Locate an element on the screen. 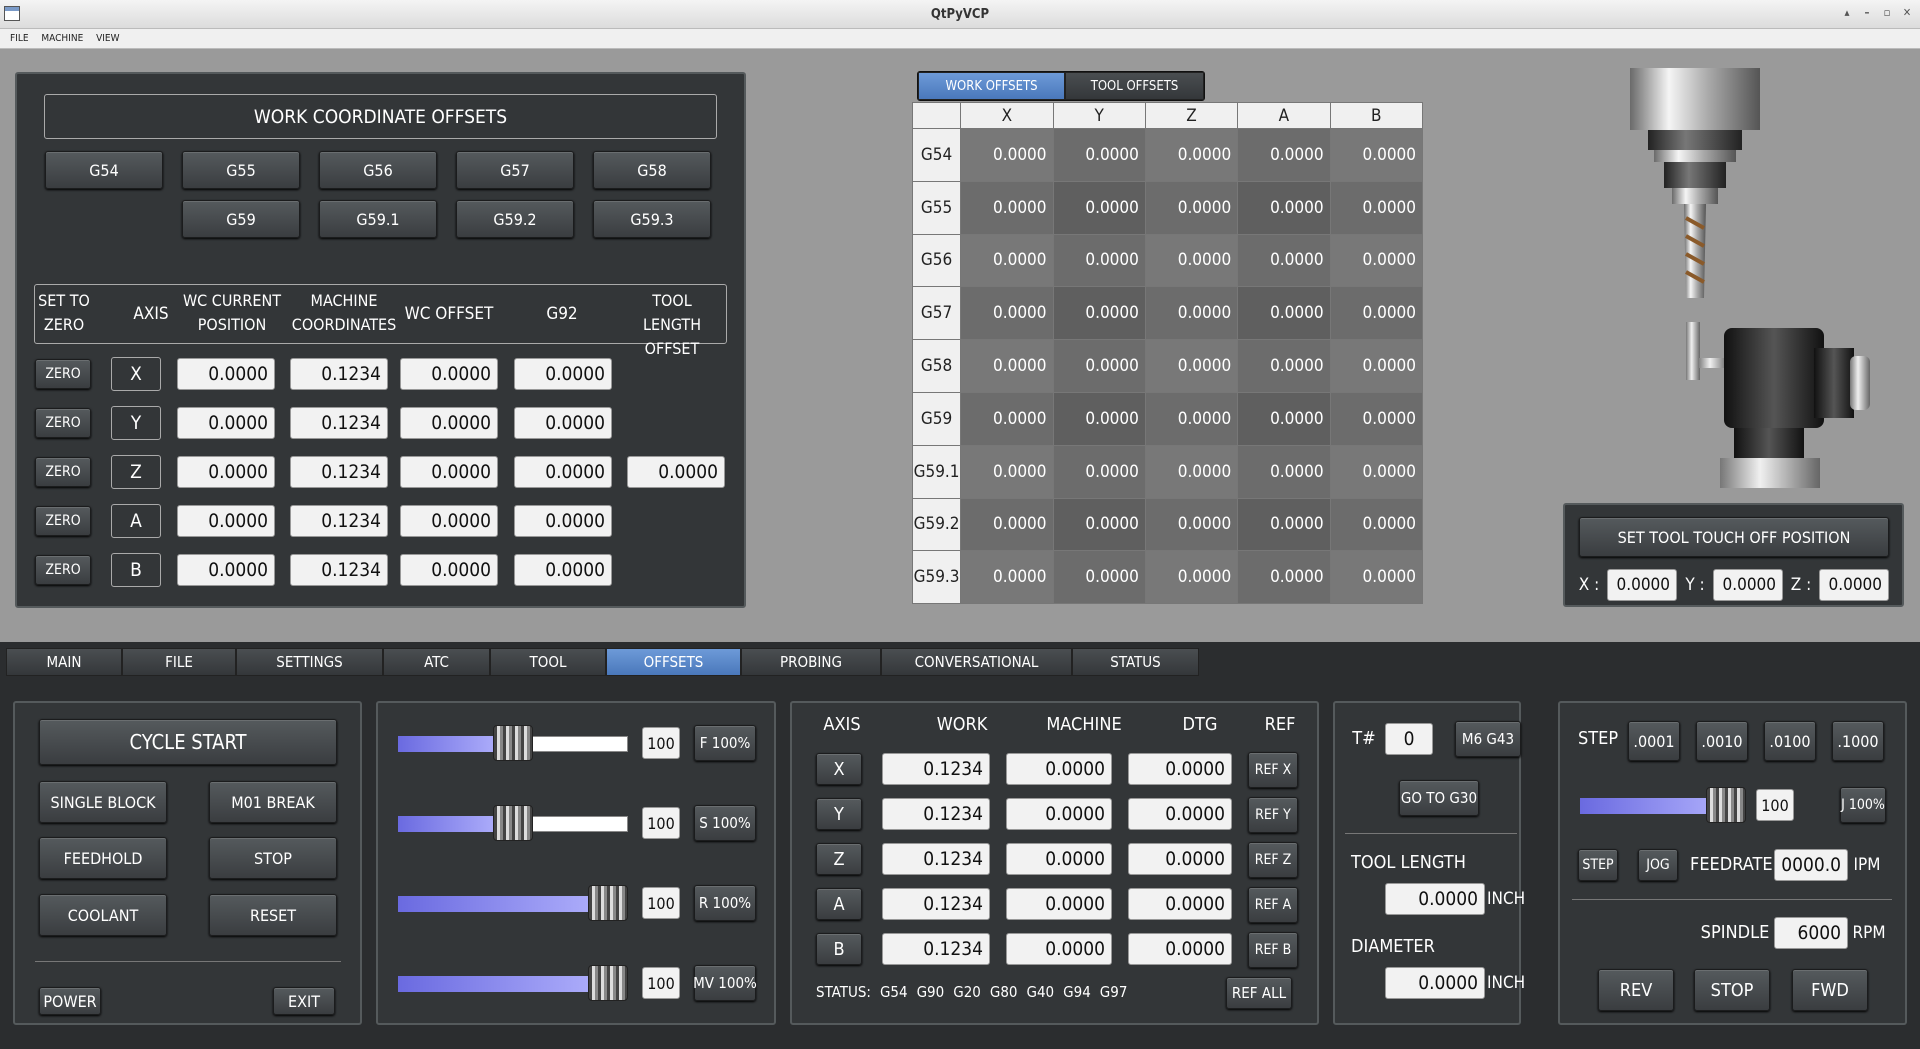 This screenshot has width=1920, height=1049. tab-tool-offsets: TOOL OFFSETS is located at coordinates (1134, 86).